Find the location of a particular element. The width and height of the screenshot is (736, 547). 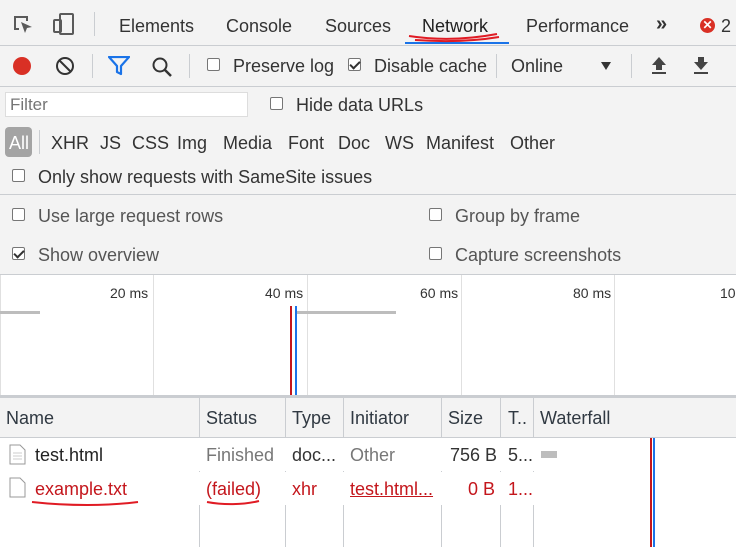

samesite-checkbox is located at coordinates (18, 175).